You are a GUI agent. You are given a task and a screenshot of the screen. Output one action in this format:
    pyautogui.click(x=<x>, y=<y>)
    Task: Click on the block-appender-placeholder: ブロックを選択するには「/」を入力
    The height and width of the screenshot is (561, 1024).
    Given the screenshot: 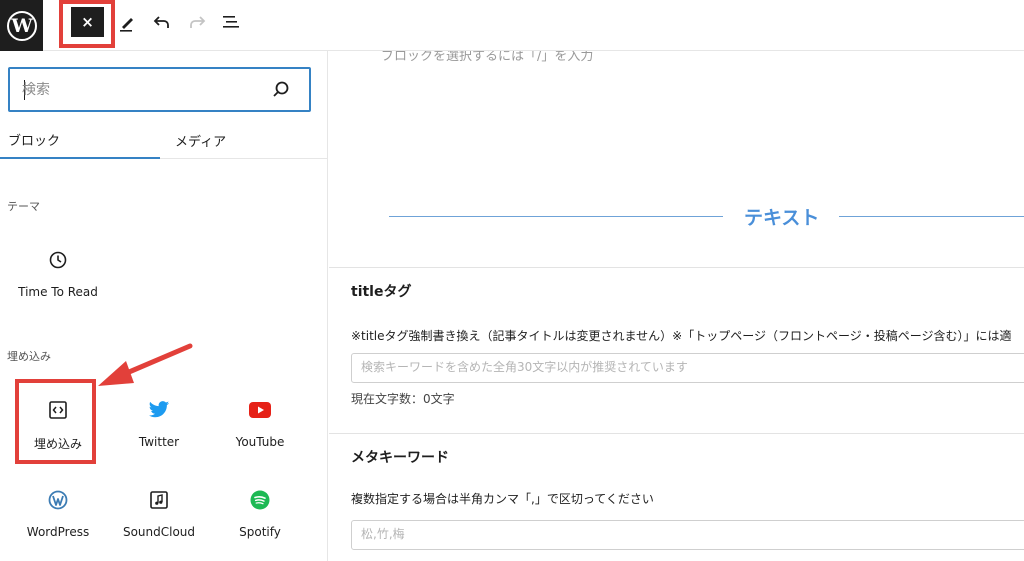 What is the action you would take?
    pyautogui.click(x=487, y=57)
    